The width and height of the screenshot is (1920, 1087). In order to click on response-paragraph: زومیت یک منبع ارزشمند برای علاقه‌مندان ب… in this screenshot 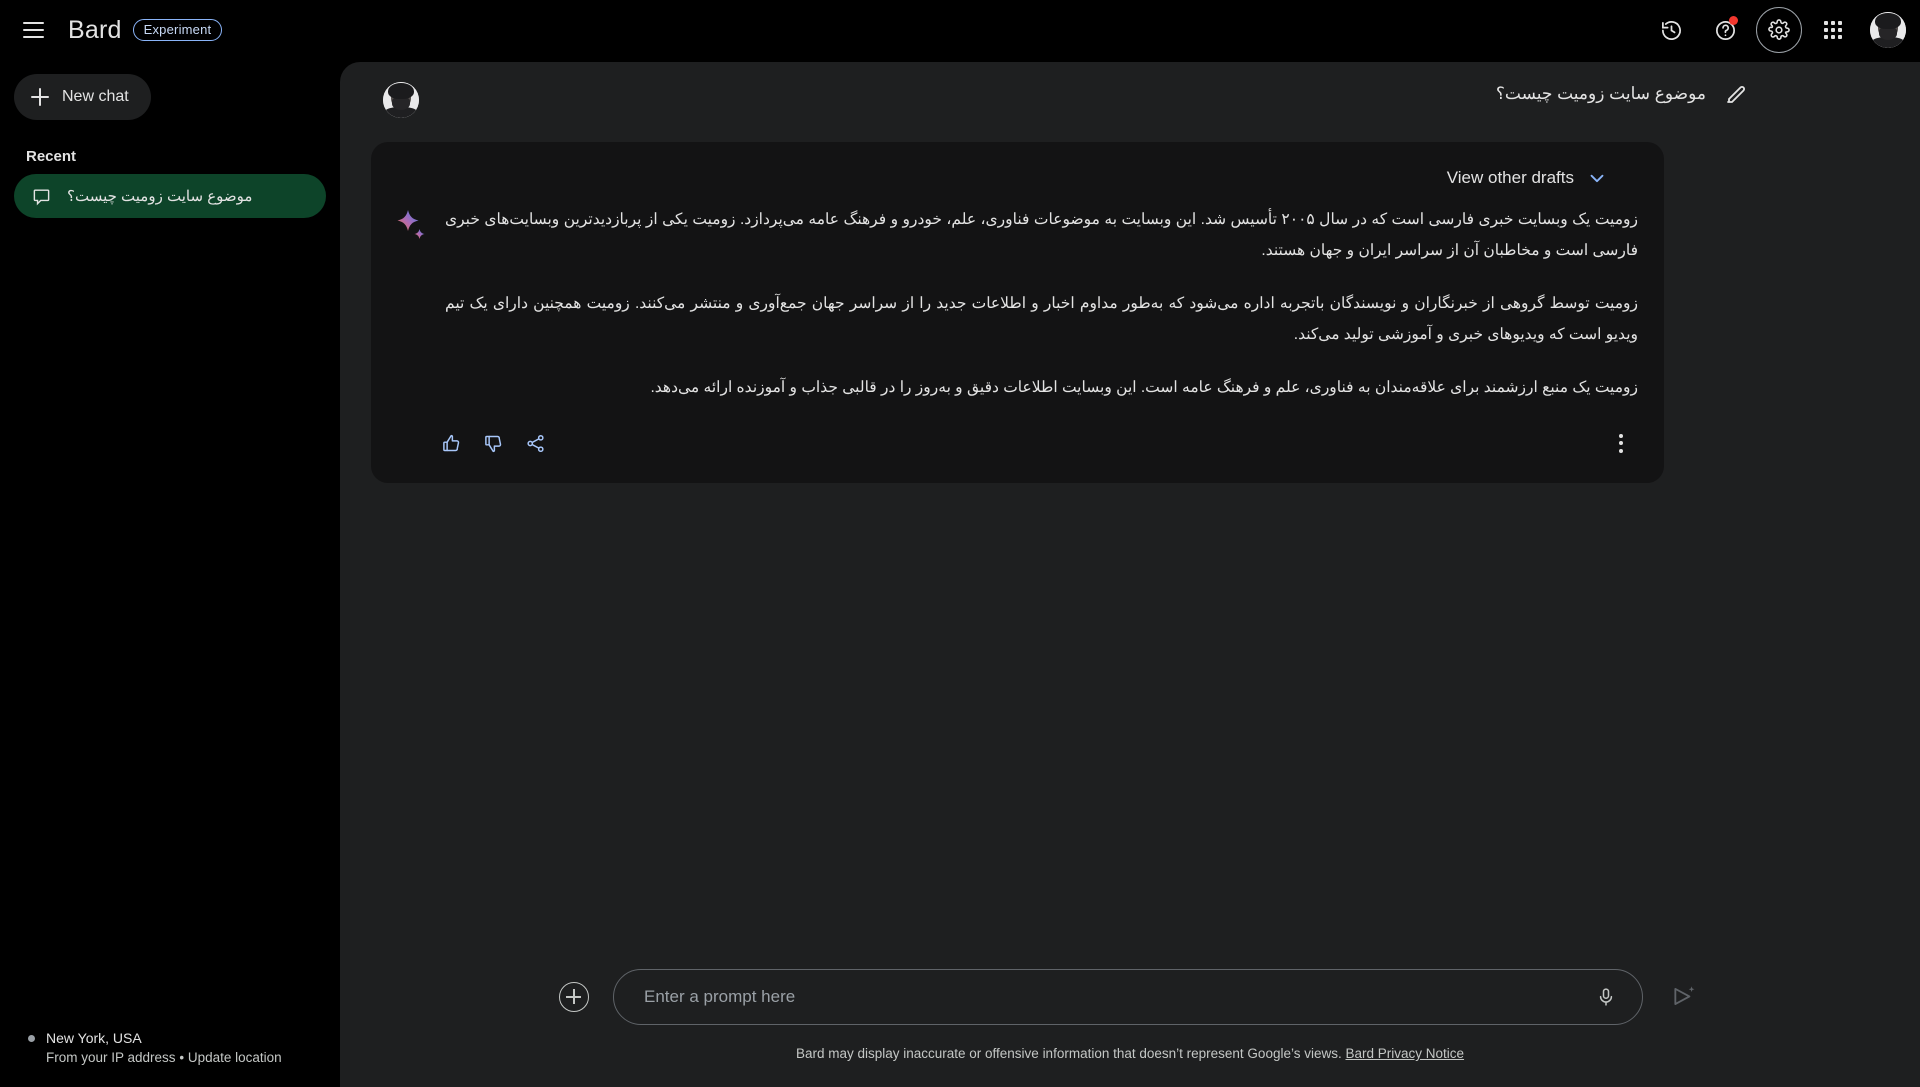, I will do `click(1144, 387)`.